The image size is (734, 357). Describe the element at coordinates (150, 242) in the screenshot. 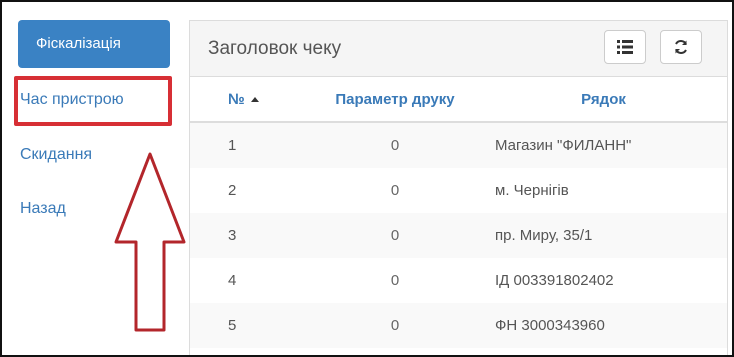

I see `up-arrow-annotation` at that location.